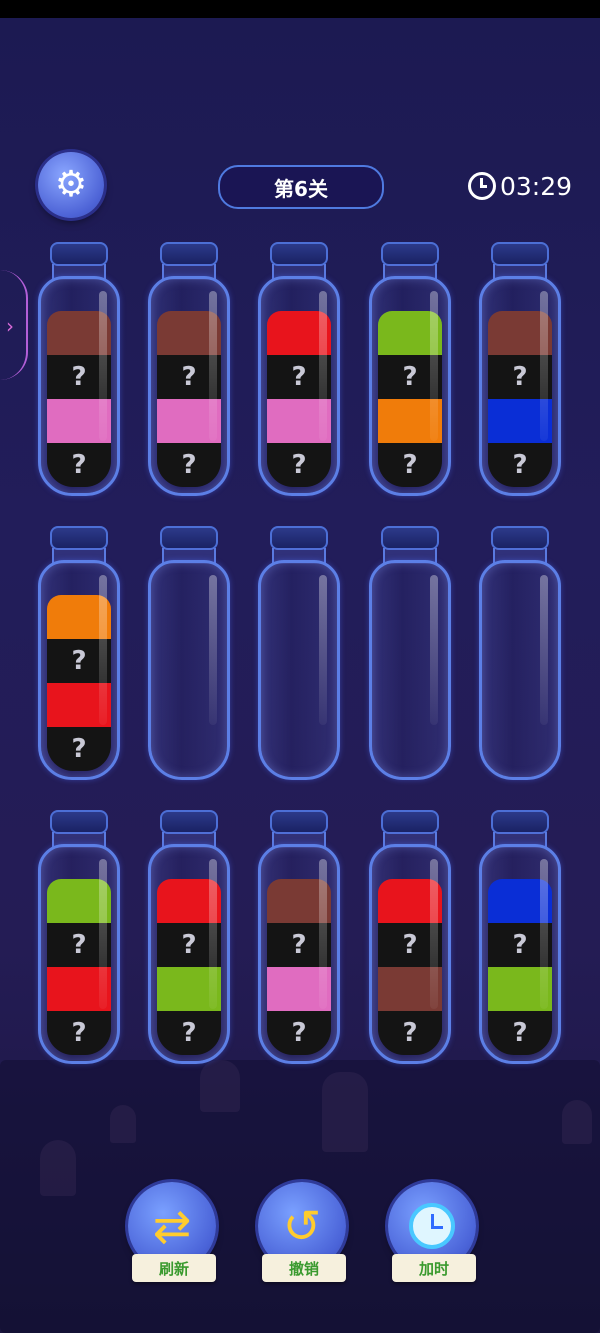 The image size is (600, 1333). I want to click on undo-button: ↺ 撤销, so click(302, 1237).